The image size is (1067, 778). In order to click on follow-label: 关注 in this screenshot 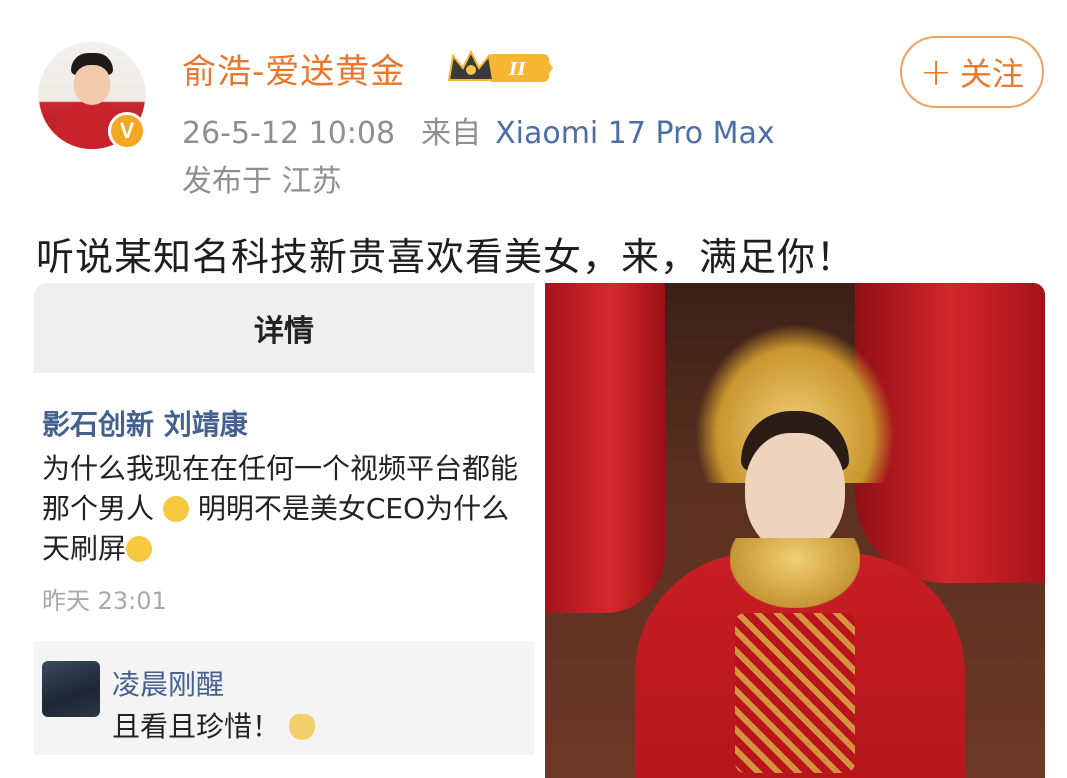, I will do `click(991, 74)`.